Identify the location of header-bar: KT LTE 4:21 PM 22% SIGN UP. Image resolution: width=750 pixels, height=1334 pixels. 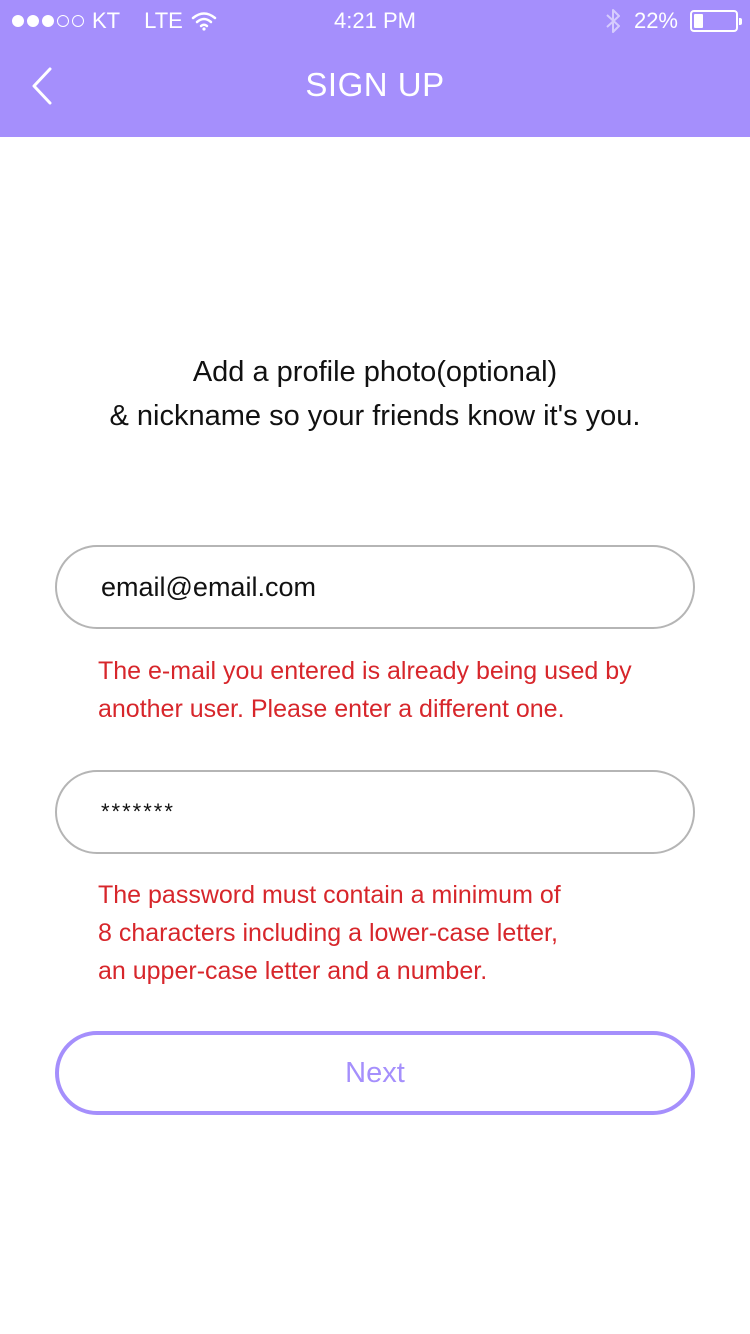
(375, 68).